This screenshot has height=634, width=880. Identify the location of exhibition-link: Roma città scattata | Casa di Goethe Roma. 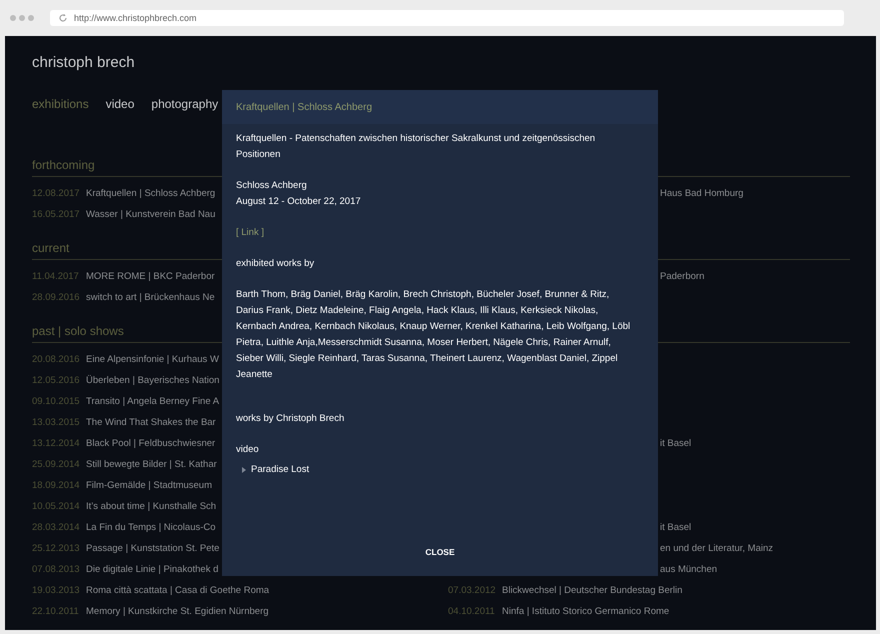
(178, 590).